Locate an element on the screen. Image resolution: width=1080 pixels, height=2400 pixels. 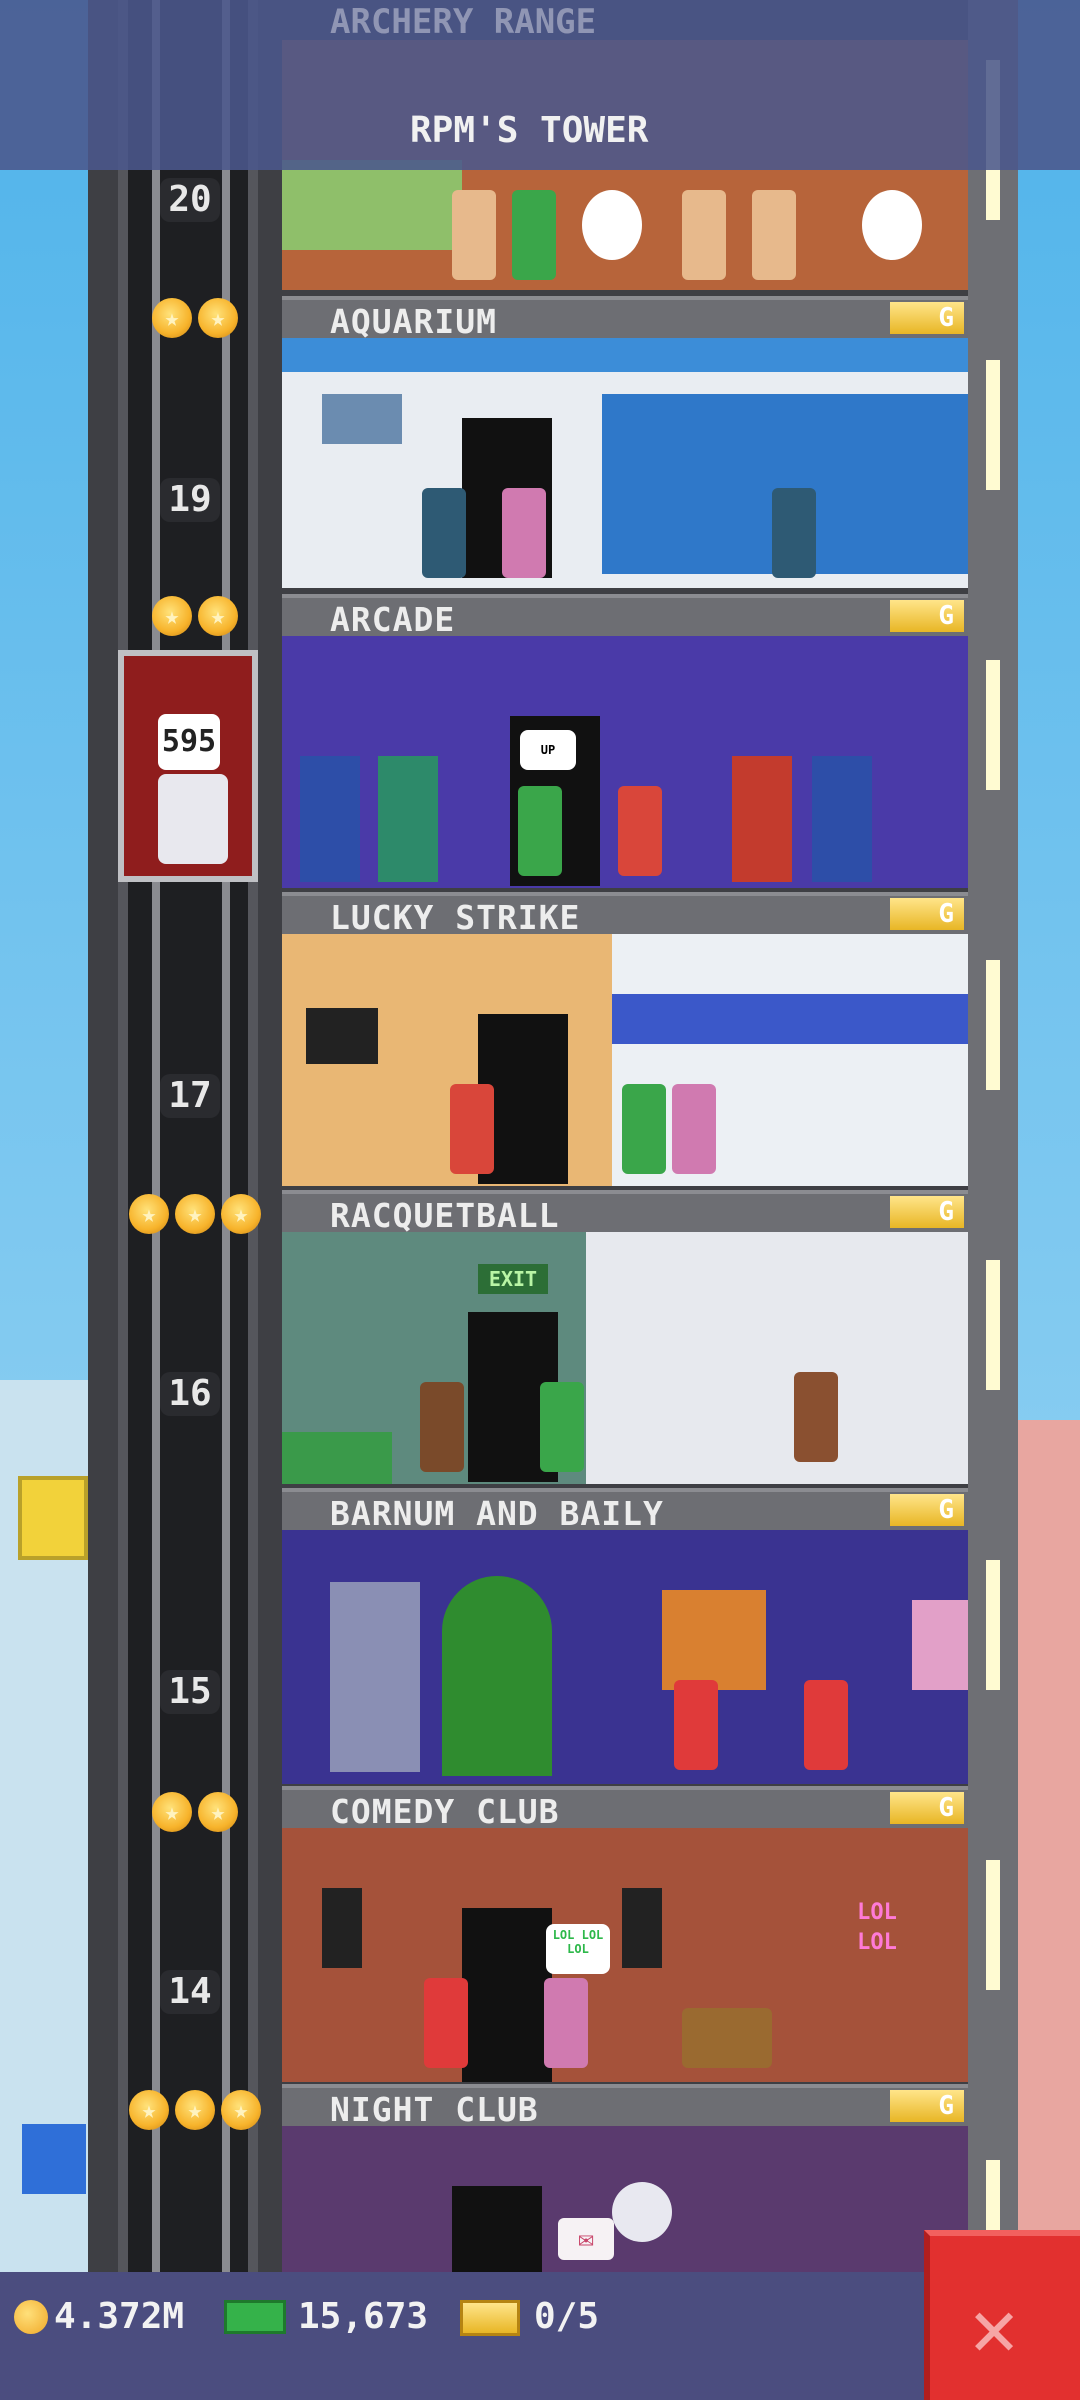
wave-trim is located at coordinates (625, 355).